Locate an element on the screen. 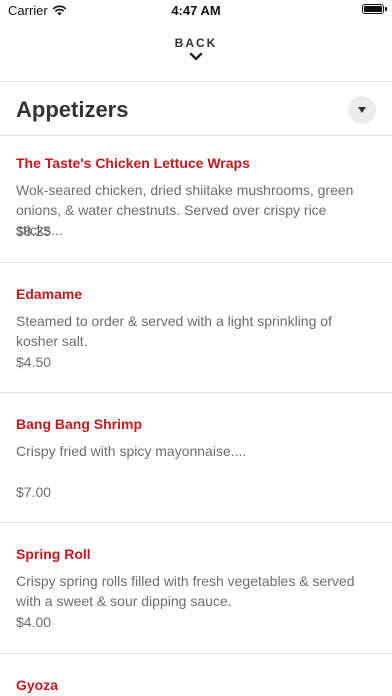 The width and height of the screenshot is (392, 696). caret-down-icon is located at coordinates (362, 110).